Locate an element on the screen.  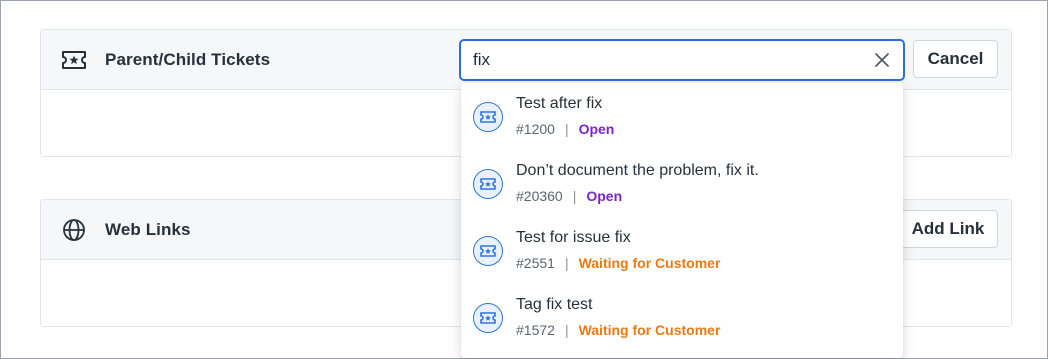
ticket-number: #20360 is located at coordinates (539, 196).